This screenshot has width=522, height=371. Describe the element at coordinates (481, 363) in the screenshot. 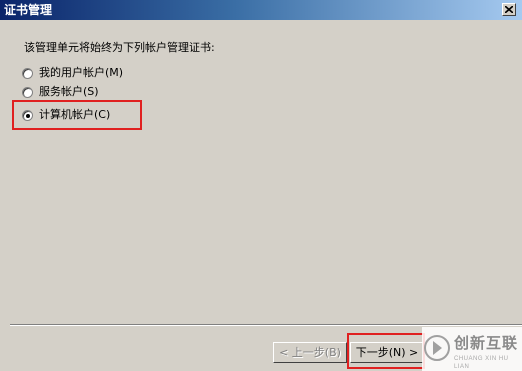

I see `watermark-subtitle: CHUANG XIN HU LIAN` at that location.